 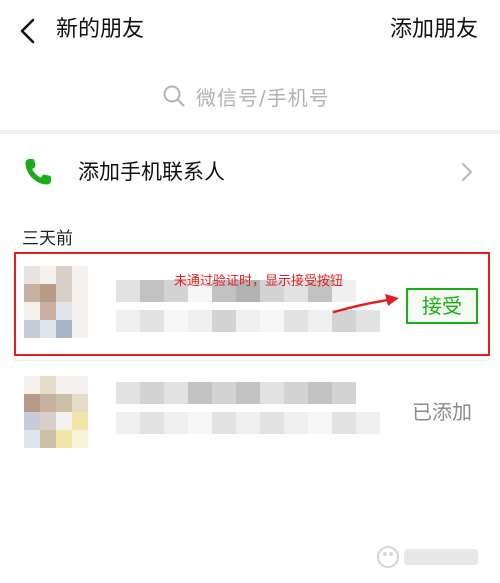 What do you see at coordinates (442, 412) in the screenshot?
I see `added-status-label: 已添加` at bounding box center [442, 412].